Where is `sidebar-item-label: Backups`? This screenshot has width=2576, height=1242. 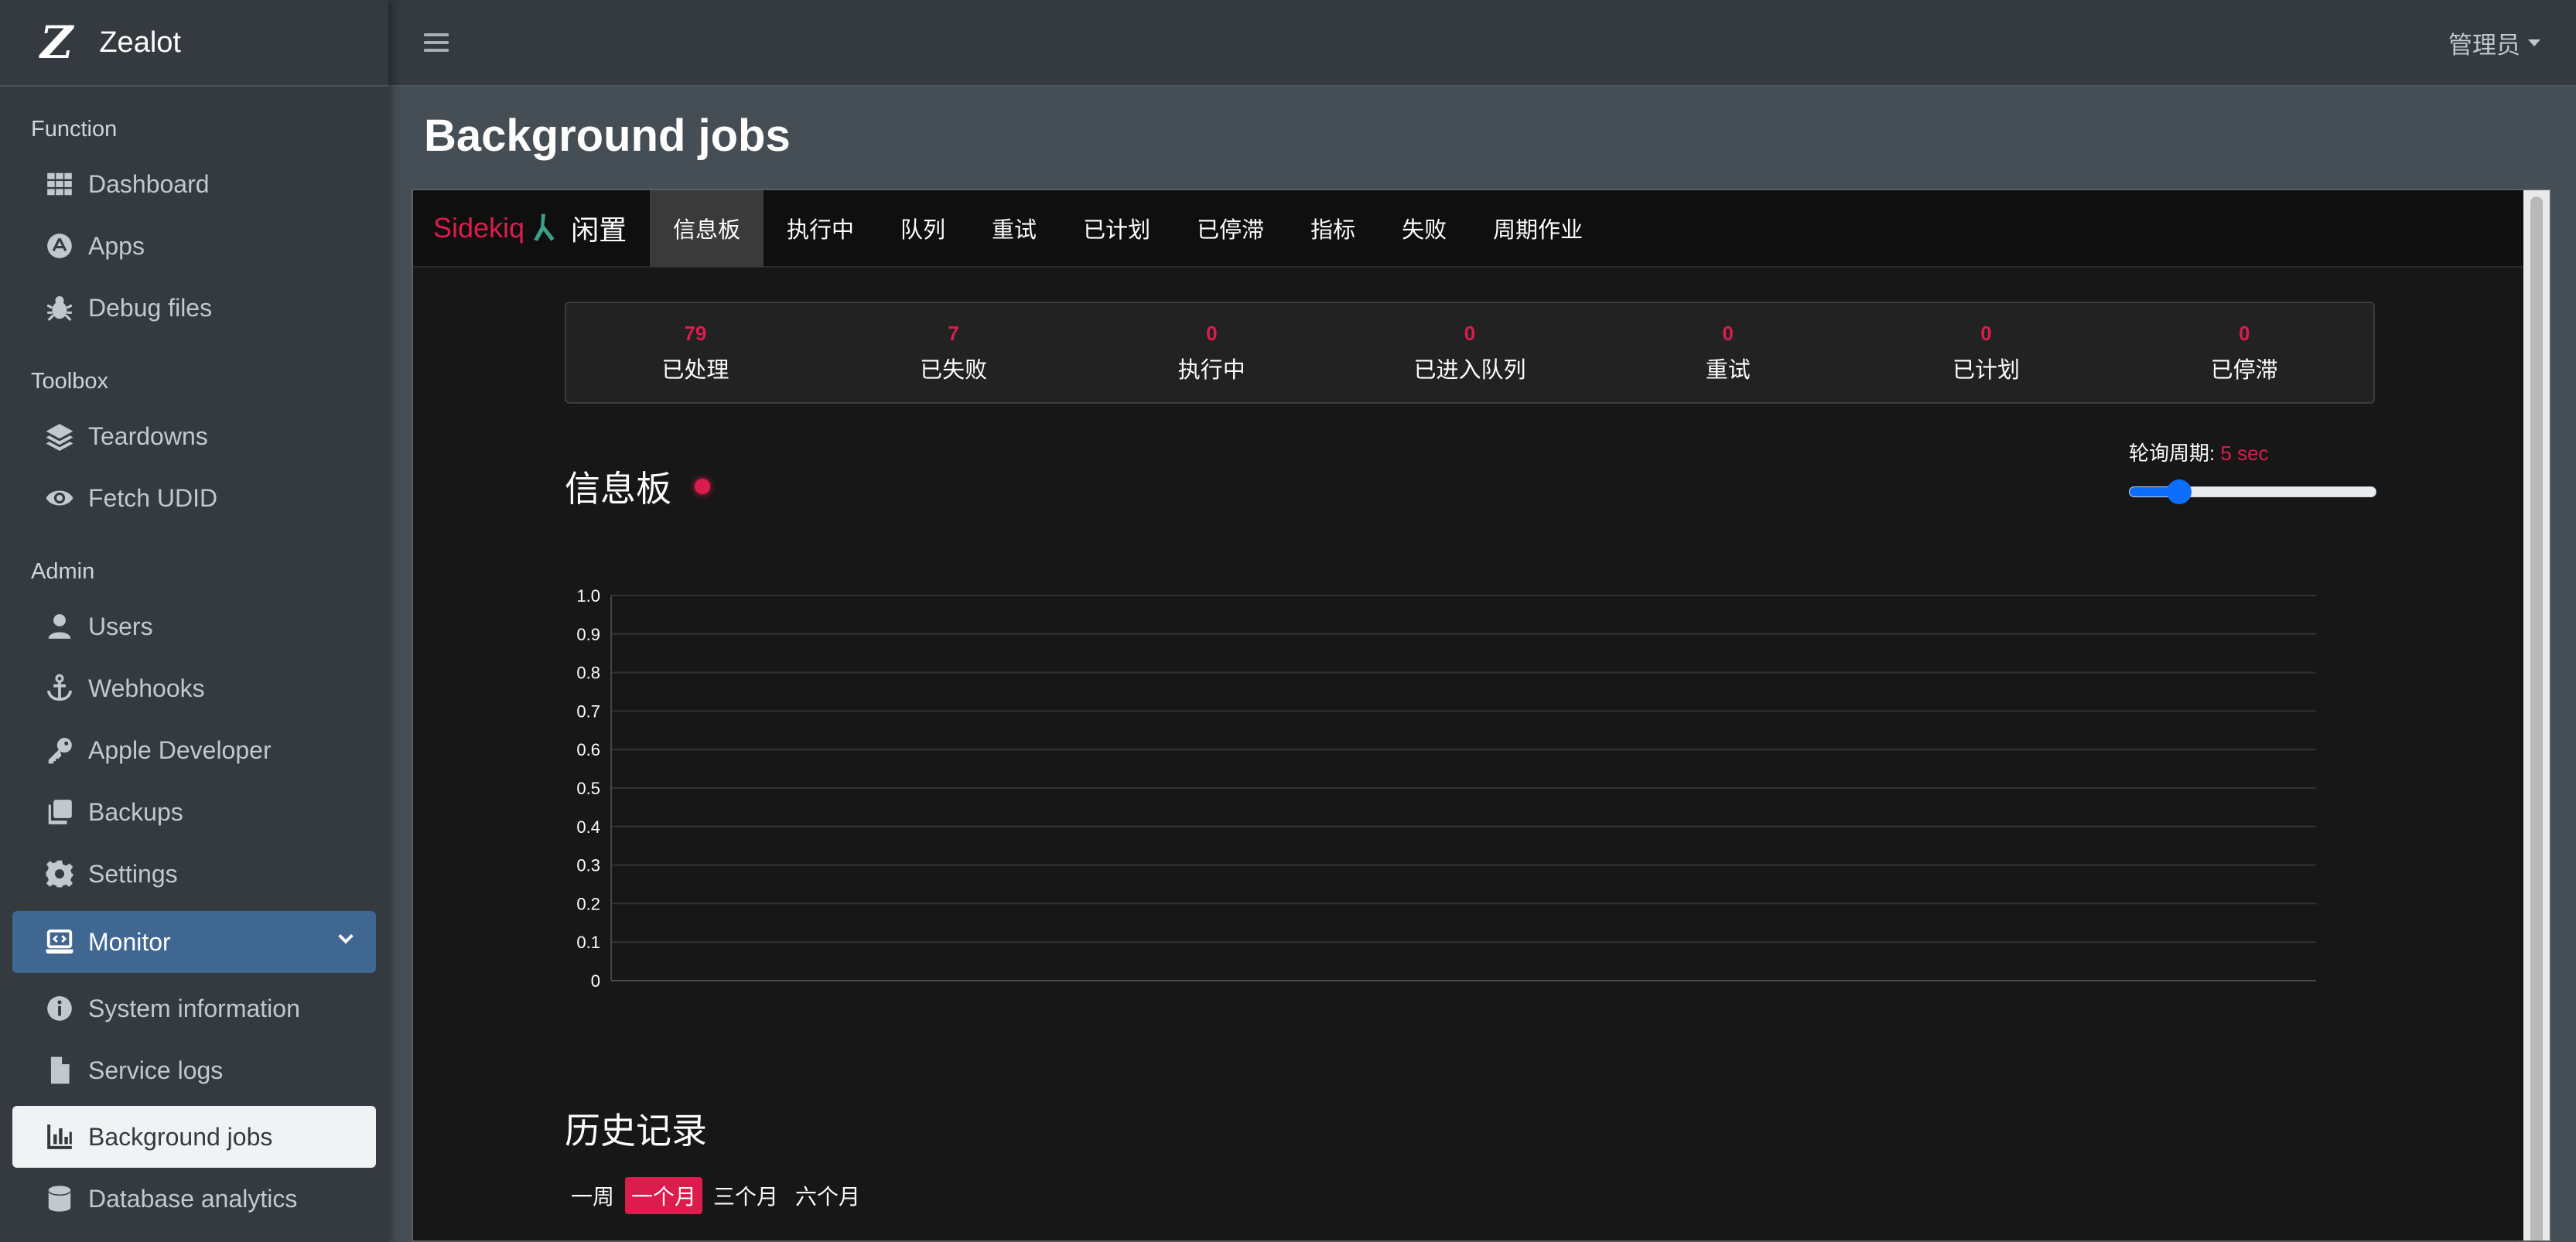 sidebar-item-label: Backups is located at coordinates (135, 811).